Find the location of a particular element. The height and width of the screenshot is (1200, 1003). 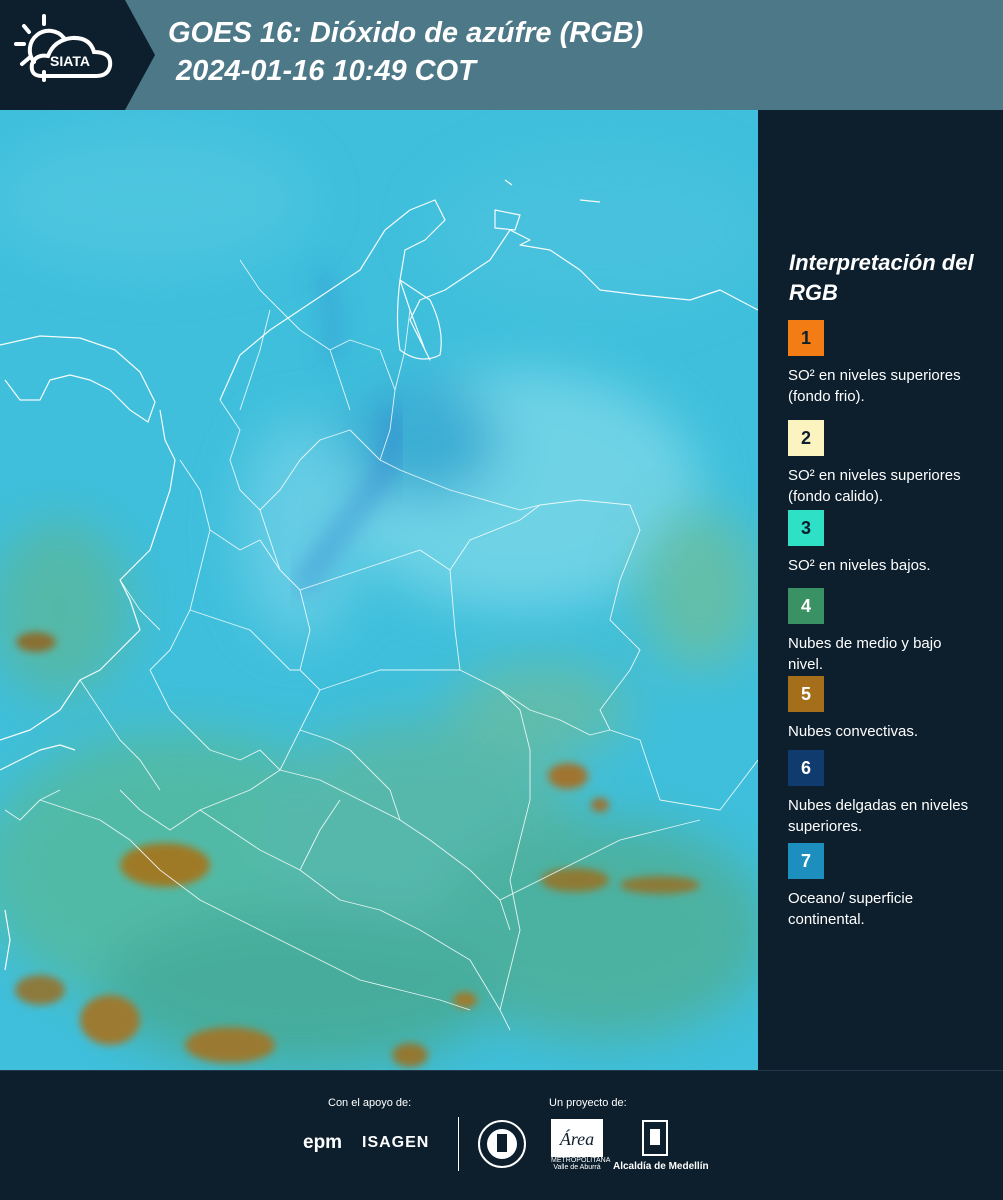

siata-logo: SIATA is located at coordinates (77, 55).